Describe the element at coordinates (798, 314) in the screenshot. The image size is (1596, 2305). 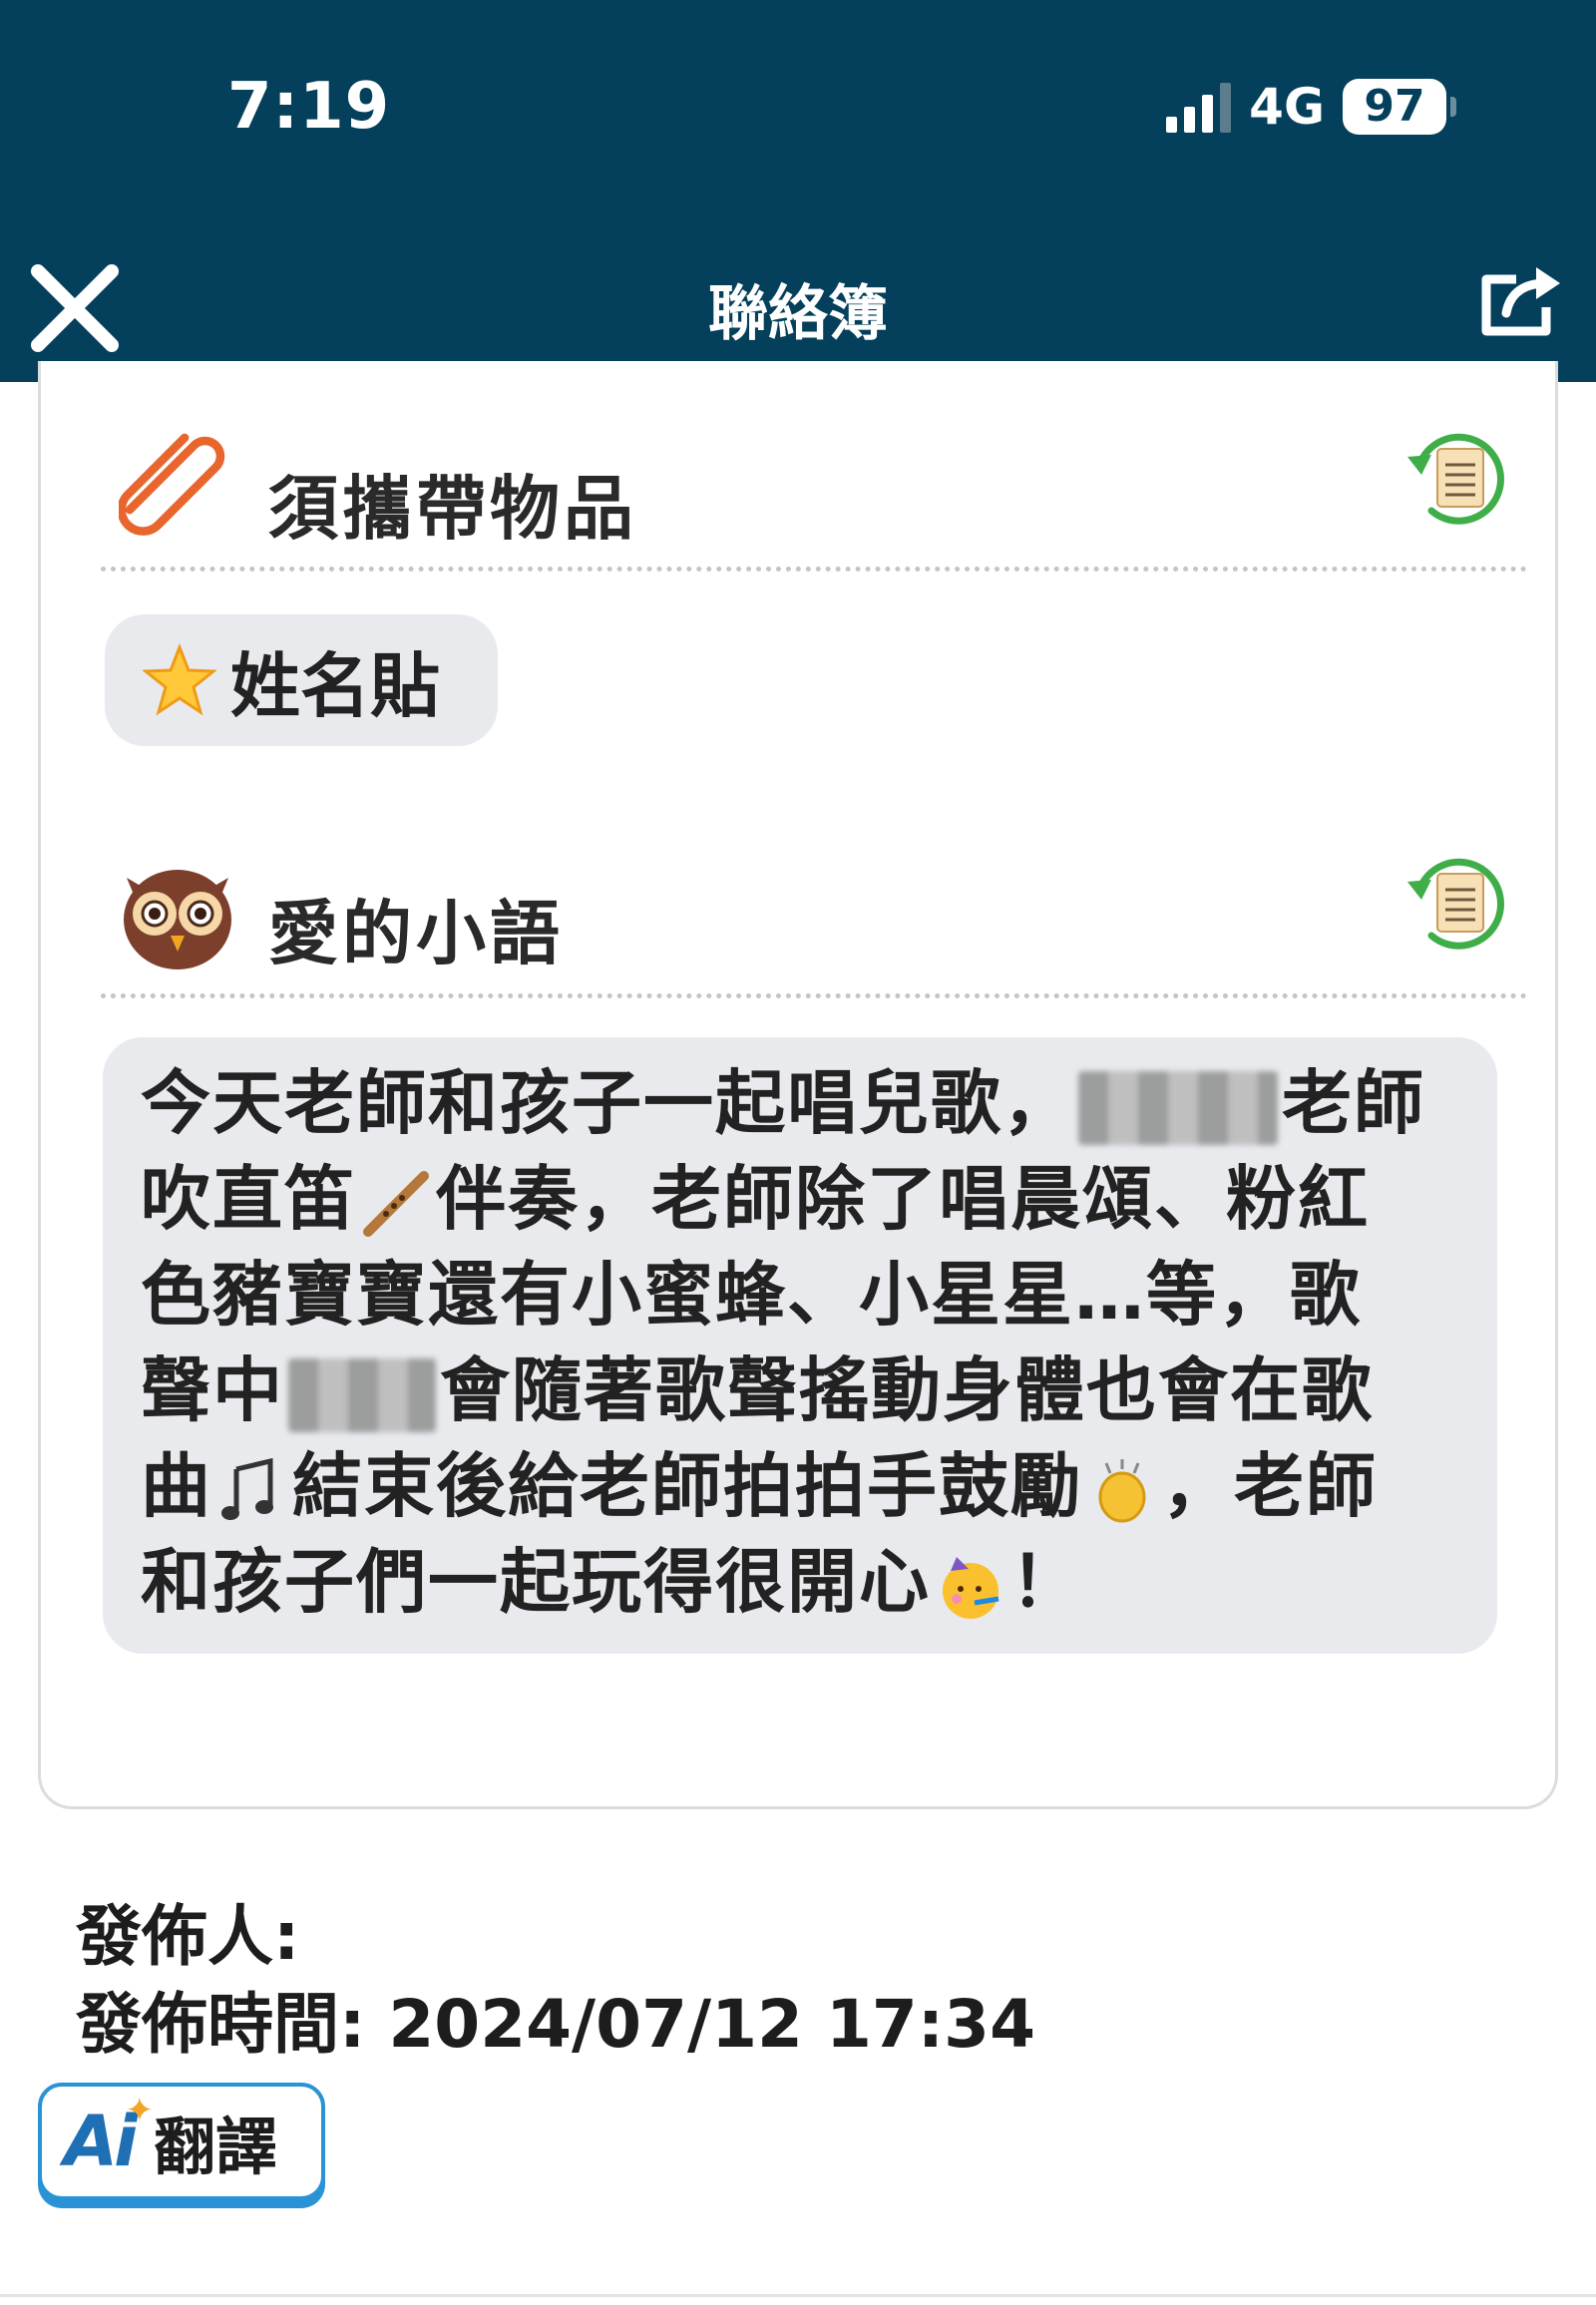
I see `page-title: 聯絡簿` at that location.